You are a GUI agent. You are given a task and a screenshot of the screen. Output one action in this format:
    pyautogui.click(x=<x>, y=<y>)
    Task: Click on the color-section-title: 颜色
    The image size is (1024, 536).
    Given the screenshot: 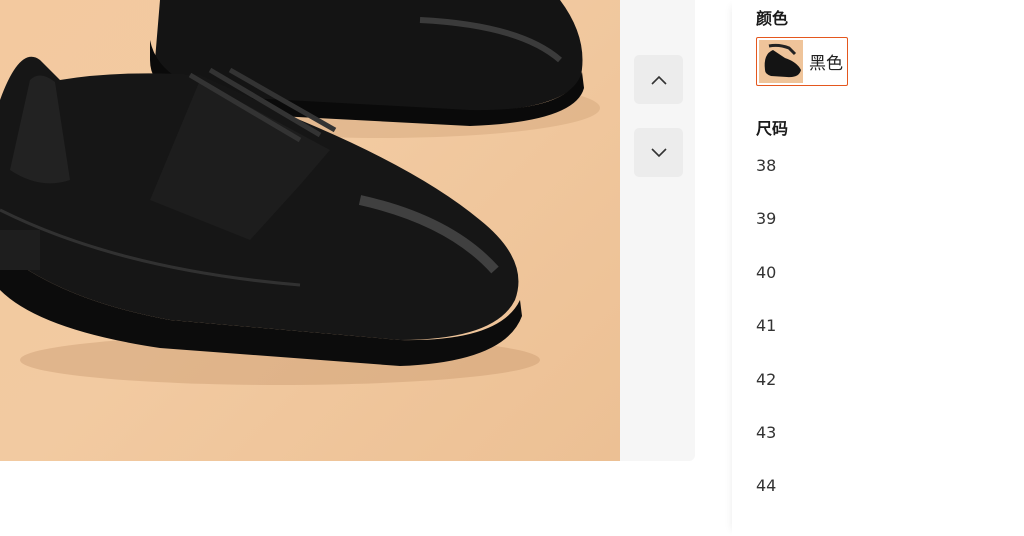 What is the action you would take?
    pyautogui.click(x=772, y=18)
    